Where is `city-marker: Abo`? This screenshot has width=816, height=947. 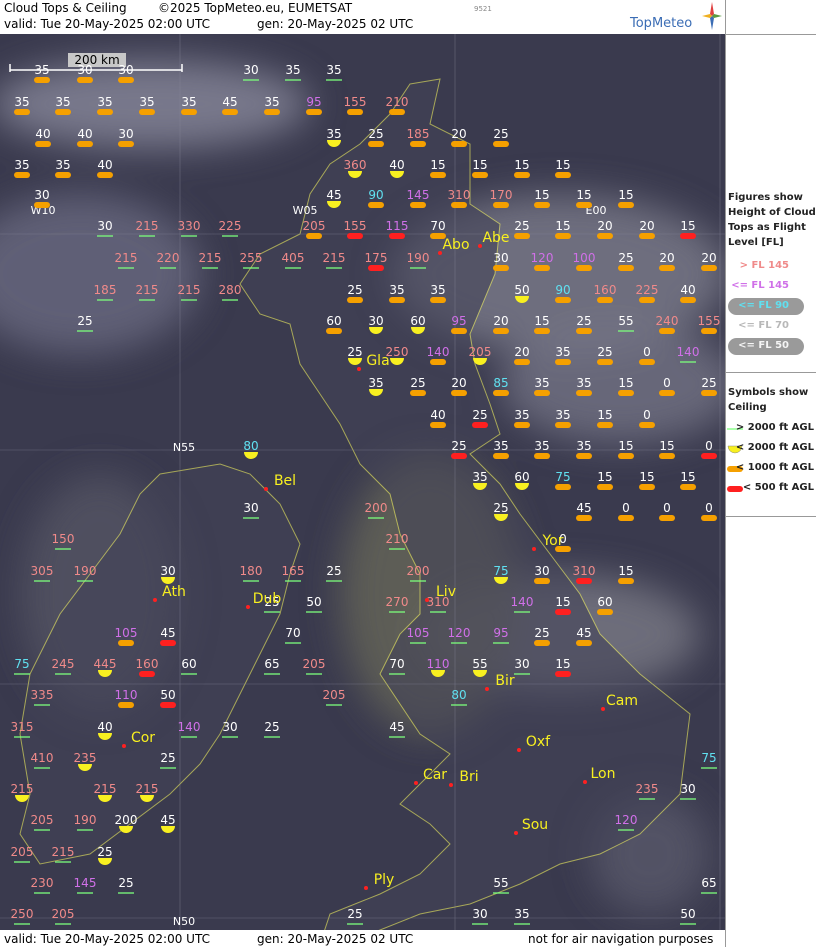 city-marker: Abo is located at coordinates (454, 246).